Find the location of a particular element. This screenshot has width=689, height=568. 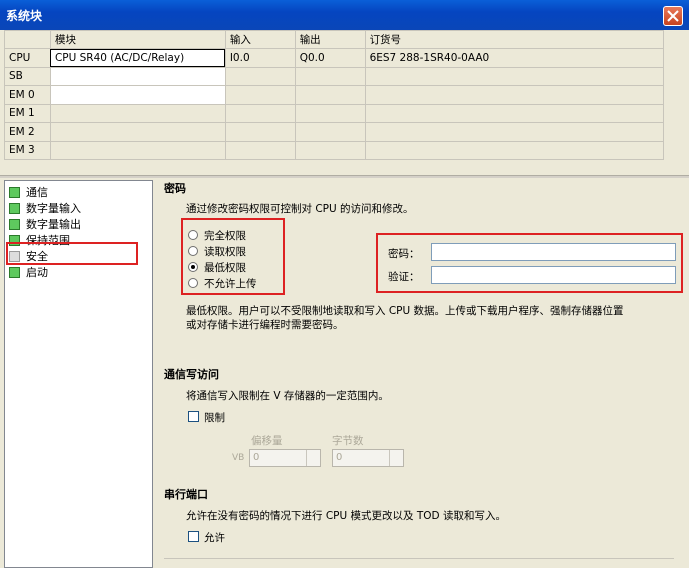

password-heading: 密码 is located at coordinates (175, 188).